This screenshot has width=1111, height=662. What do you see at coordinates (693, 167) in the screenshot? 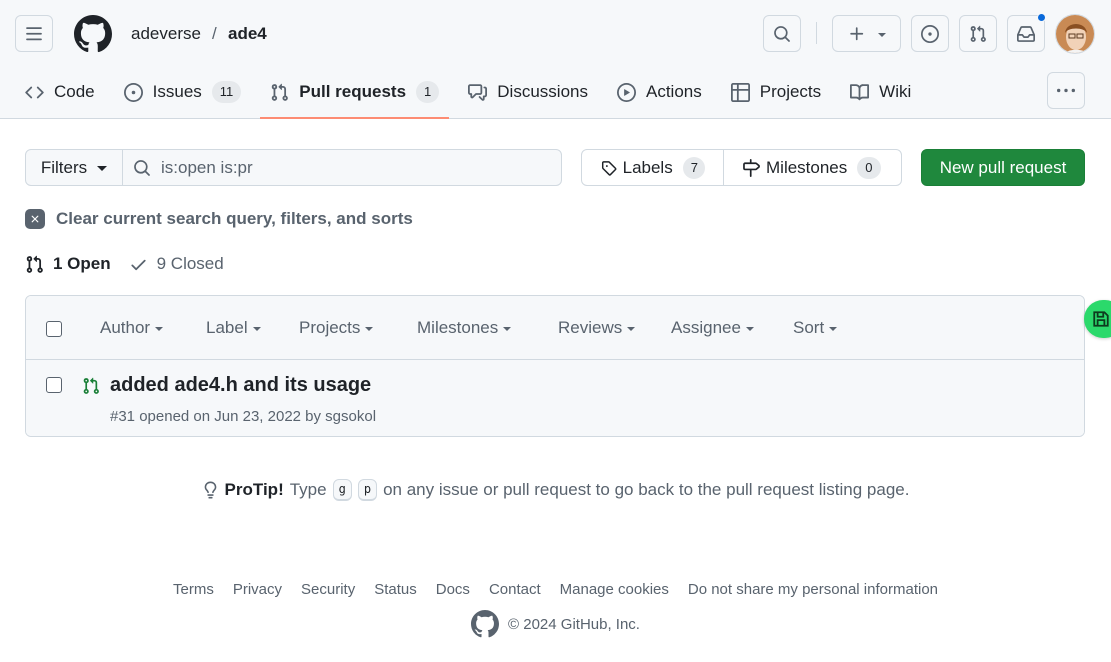
I see `labels-counter: 7` at bounding box center [693, 167].